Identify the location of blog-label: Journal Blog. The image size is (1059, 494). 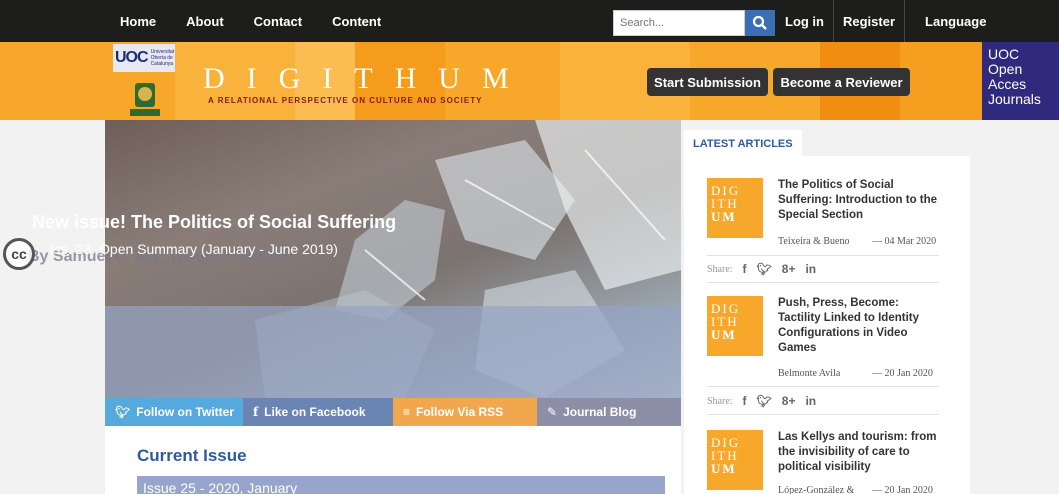
(600, 412).